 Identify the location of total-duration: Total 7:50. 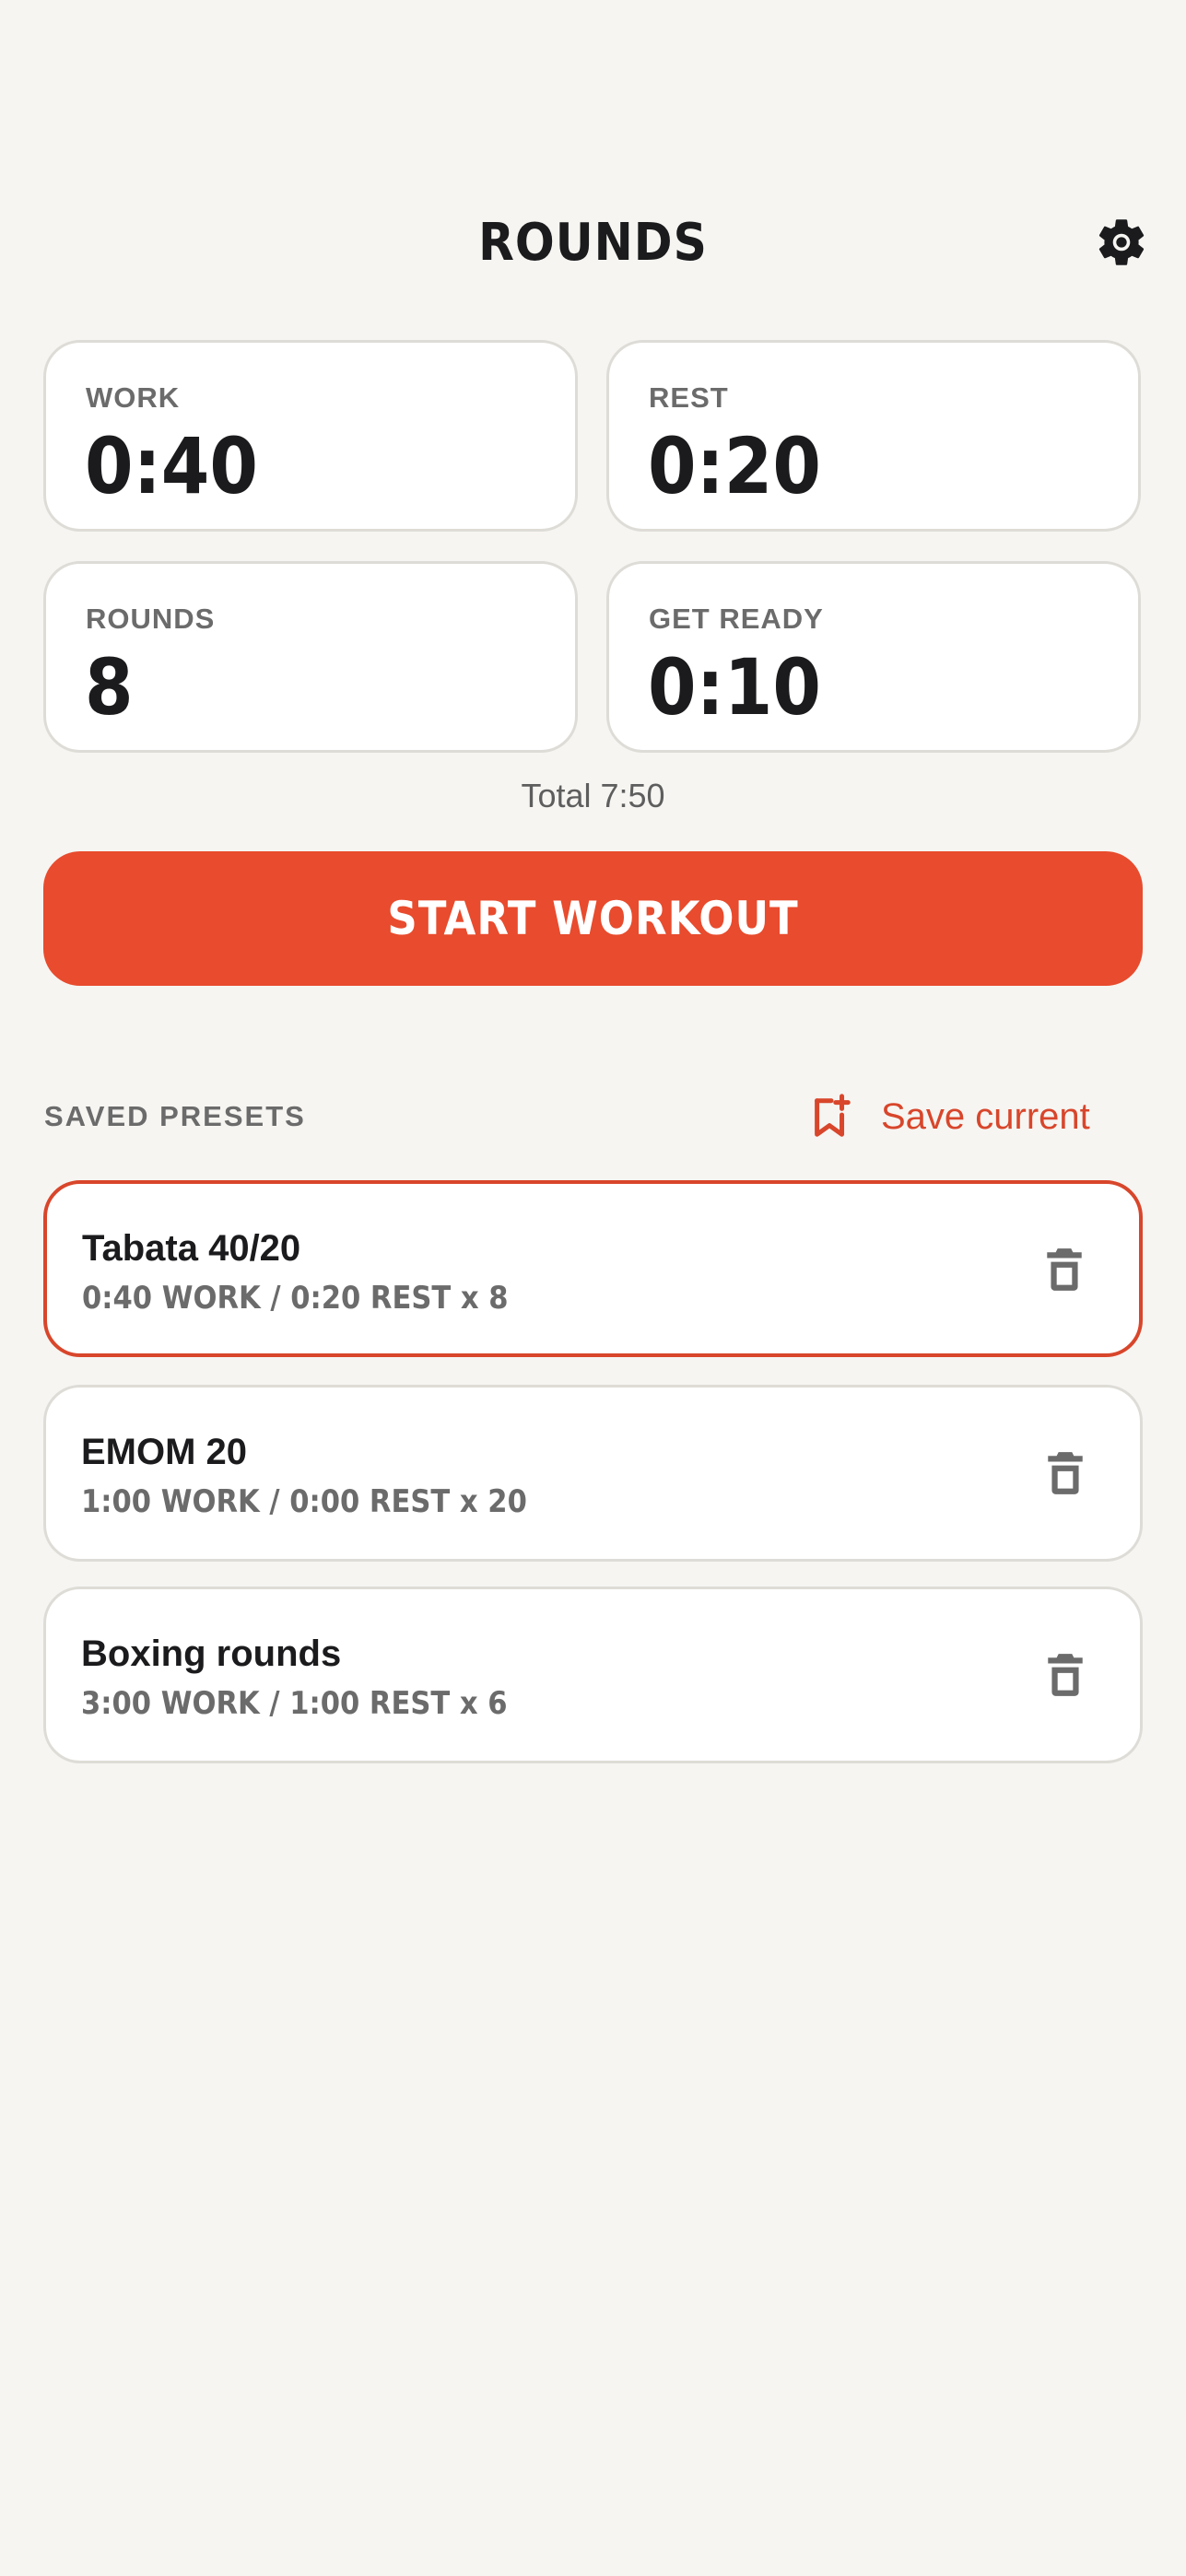
(593, 795).